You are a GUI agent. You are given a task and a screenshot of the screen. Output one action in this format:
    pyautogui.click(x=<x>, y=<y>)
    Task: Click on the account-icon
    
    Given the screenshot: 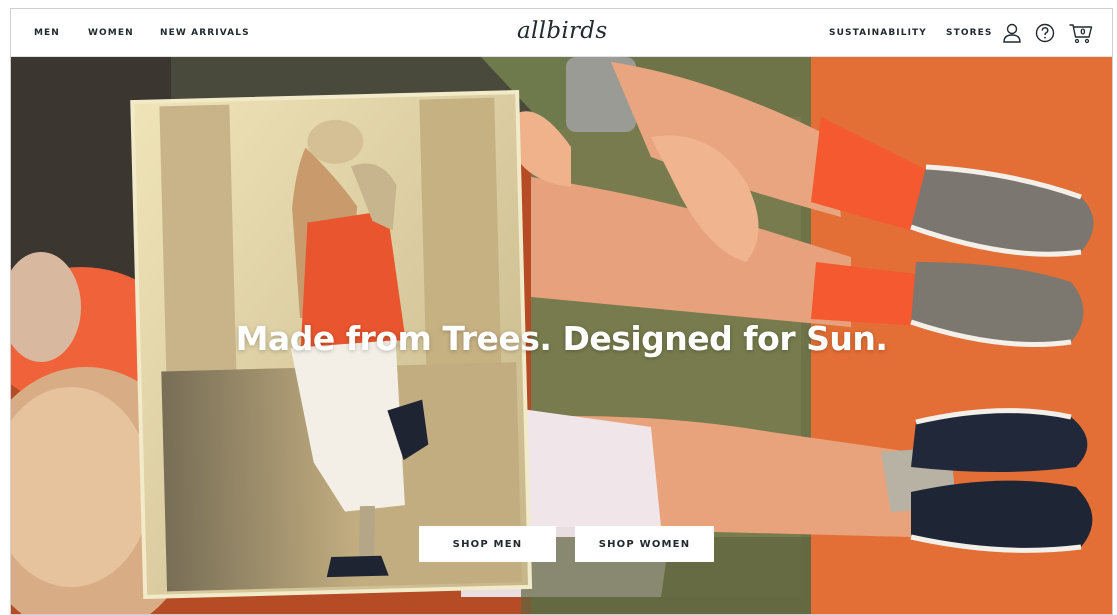 What is the action you would take?
    pyautogui.click(x=1012, y=33)
    